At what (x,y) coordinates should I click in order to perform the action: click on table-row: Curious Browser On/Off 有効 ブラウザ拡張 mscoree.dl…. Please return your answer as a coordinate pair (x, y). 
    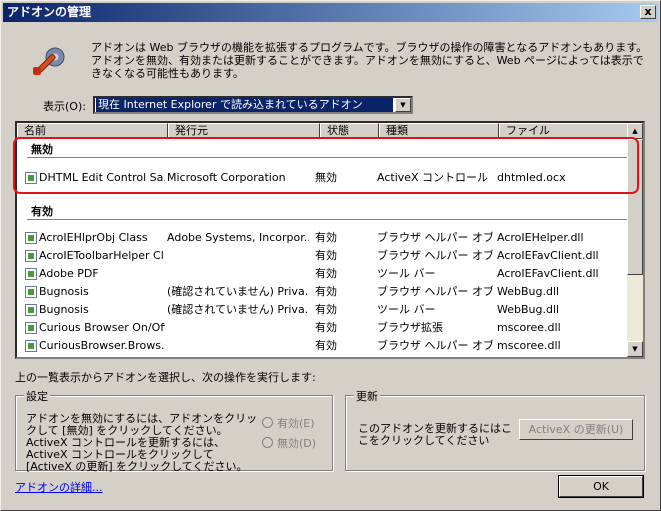
    Looking at the image, I should click on (323, 328).